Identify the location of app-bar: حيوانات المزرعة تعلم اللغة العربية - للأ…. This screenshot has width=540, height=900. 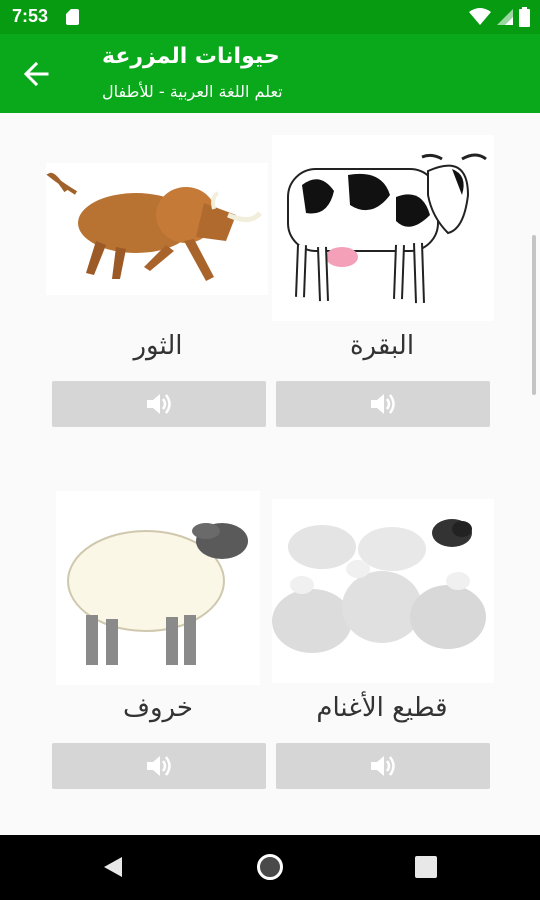
(270, 73).